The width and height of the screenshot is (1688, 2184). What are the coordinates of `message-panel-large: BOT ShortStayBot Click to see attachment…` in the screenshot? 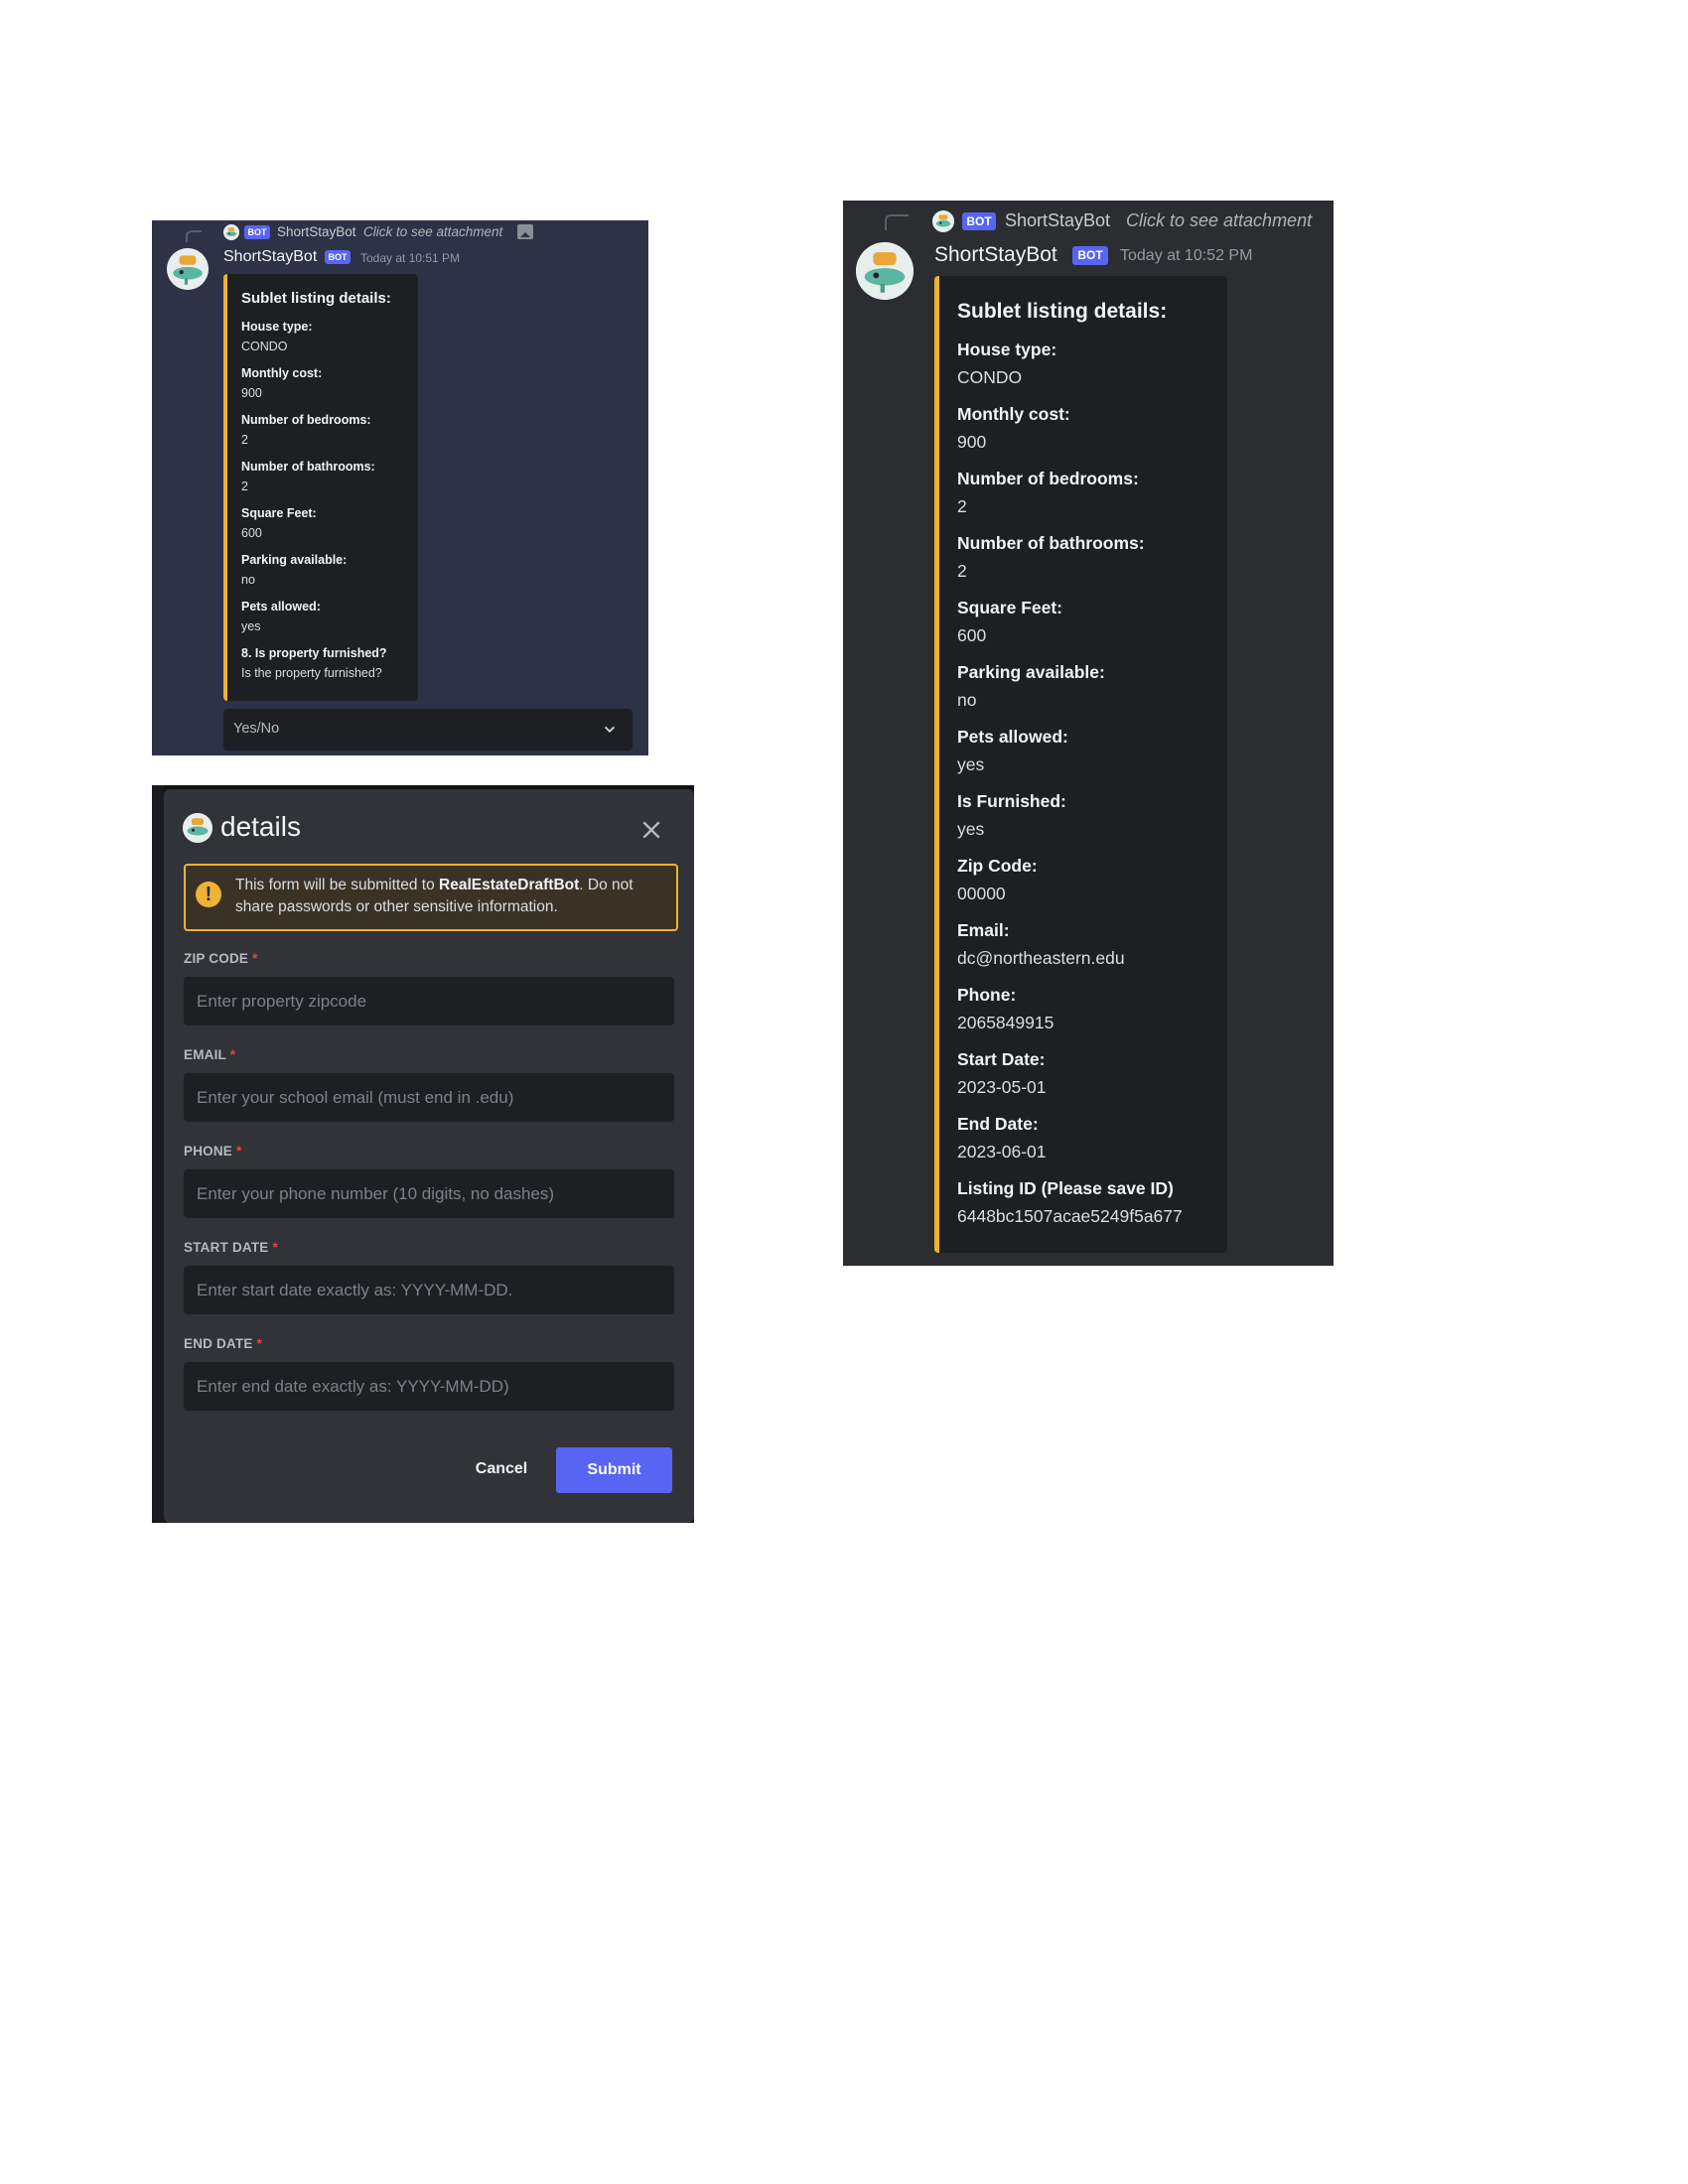 It's located at (1088, 733).